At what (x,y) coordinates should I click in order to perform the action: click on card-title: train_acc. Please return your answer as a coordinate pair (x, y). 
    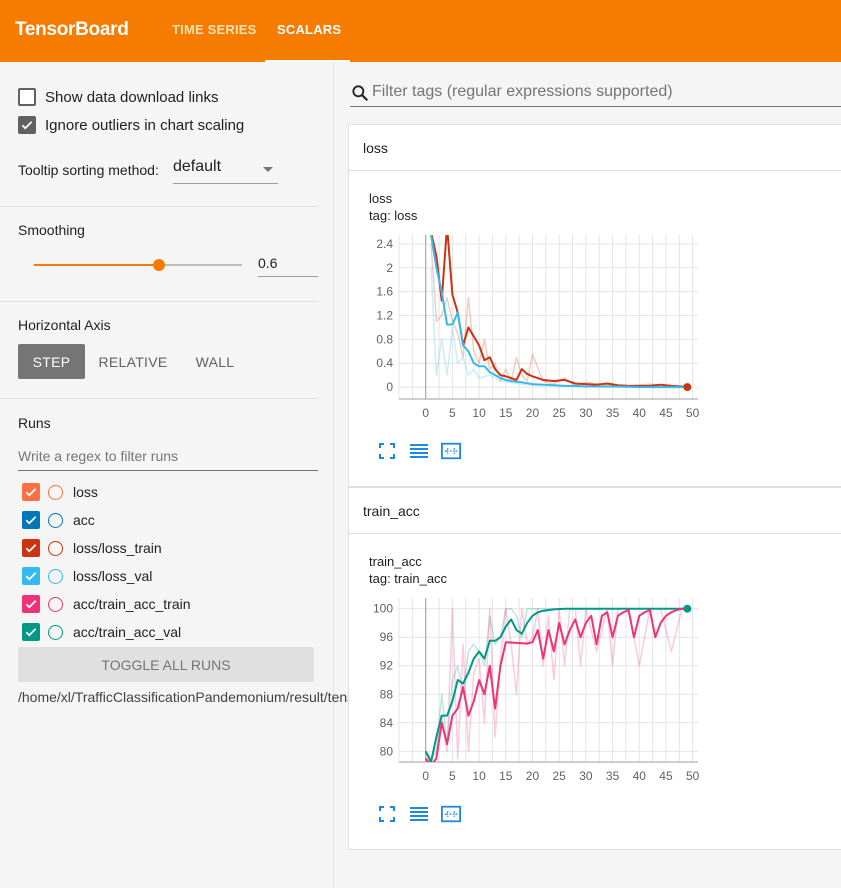
    Looking at the image, I should click on (391, 511).